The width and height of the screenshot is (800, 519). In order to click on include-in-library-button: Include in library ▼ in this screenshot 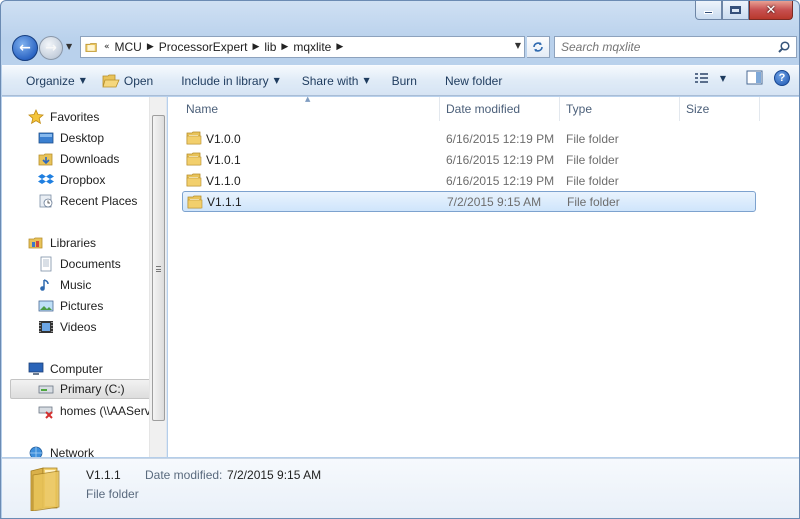, I will do `click(230, 81)`.